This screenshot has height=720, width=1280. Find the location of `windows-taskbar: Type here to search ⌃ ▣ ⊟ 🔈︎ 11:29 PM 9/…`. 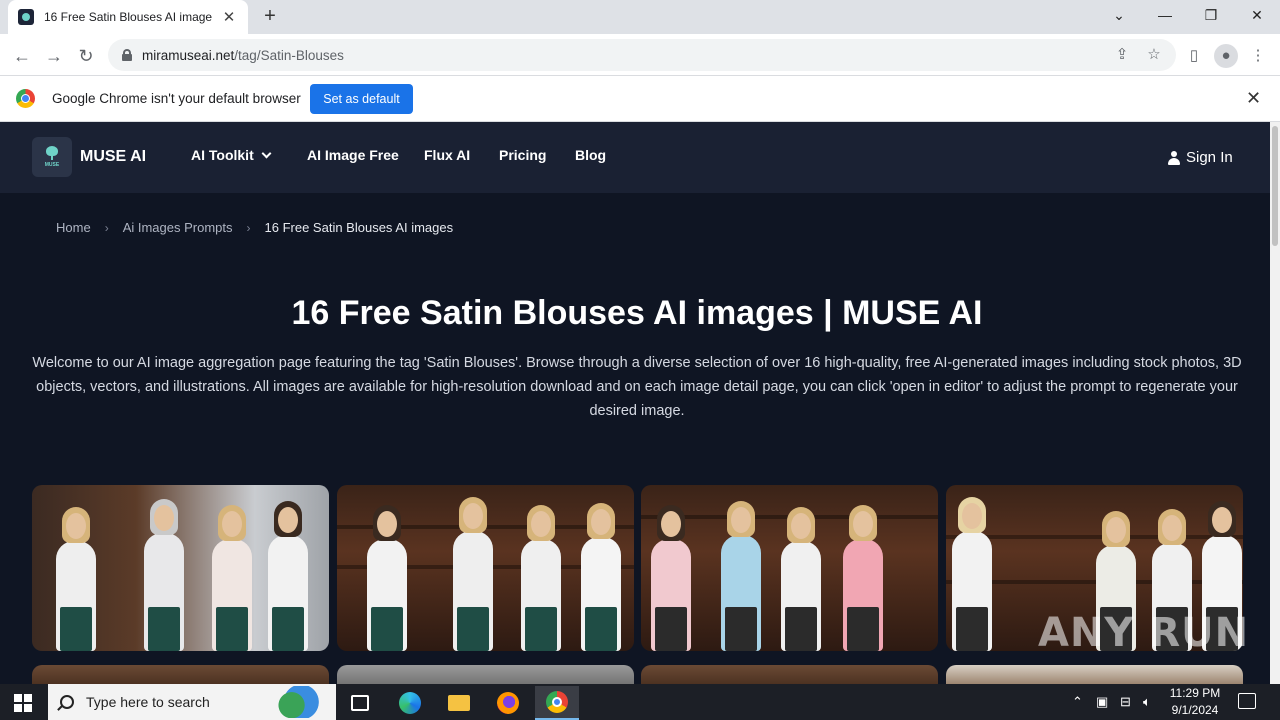

windows-taskbar: Type here to search ⌃ ▣ ⊟ 🔈︎ 11:29 PM 9/… is located at coordinates (640, 702).